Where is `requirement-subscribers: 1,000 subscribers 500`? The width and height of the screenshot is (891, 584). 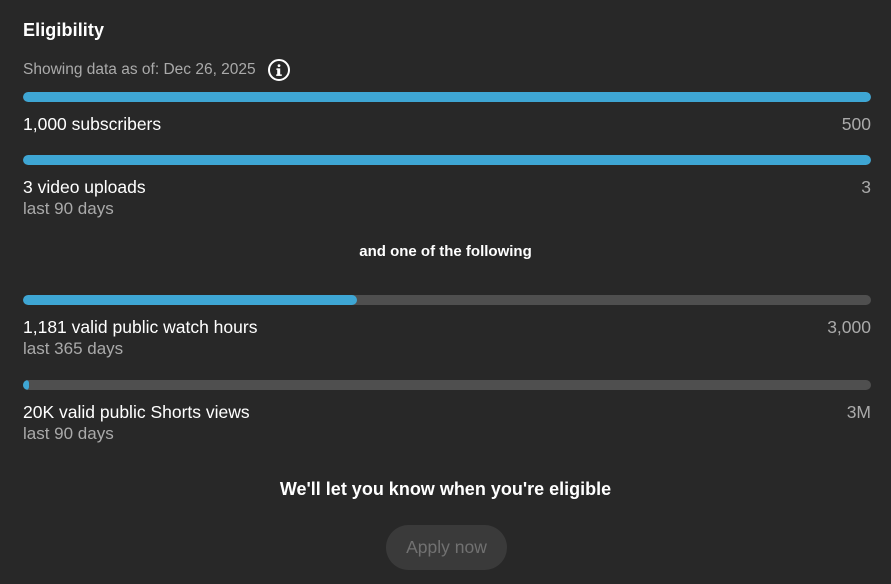
requirement-subscribers: 1,000 subscribers 500 is located at coordinates (447, 113).